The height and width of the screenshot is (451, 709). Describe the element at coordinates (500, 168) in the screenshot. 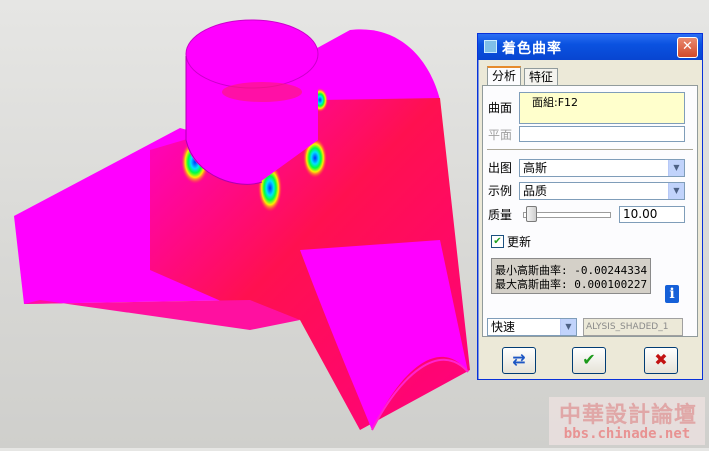

I see `output-label: 出图` at that location.